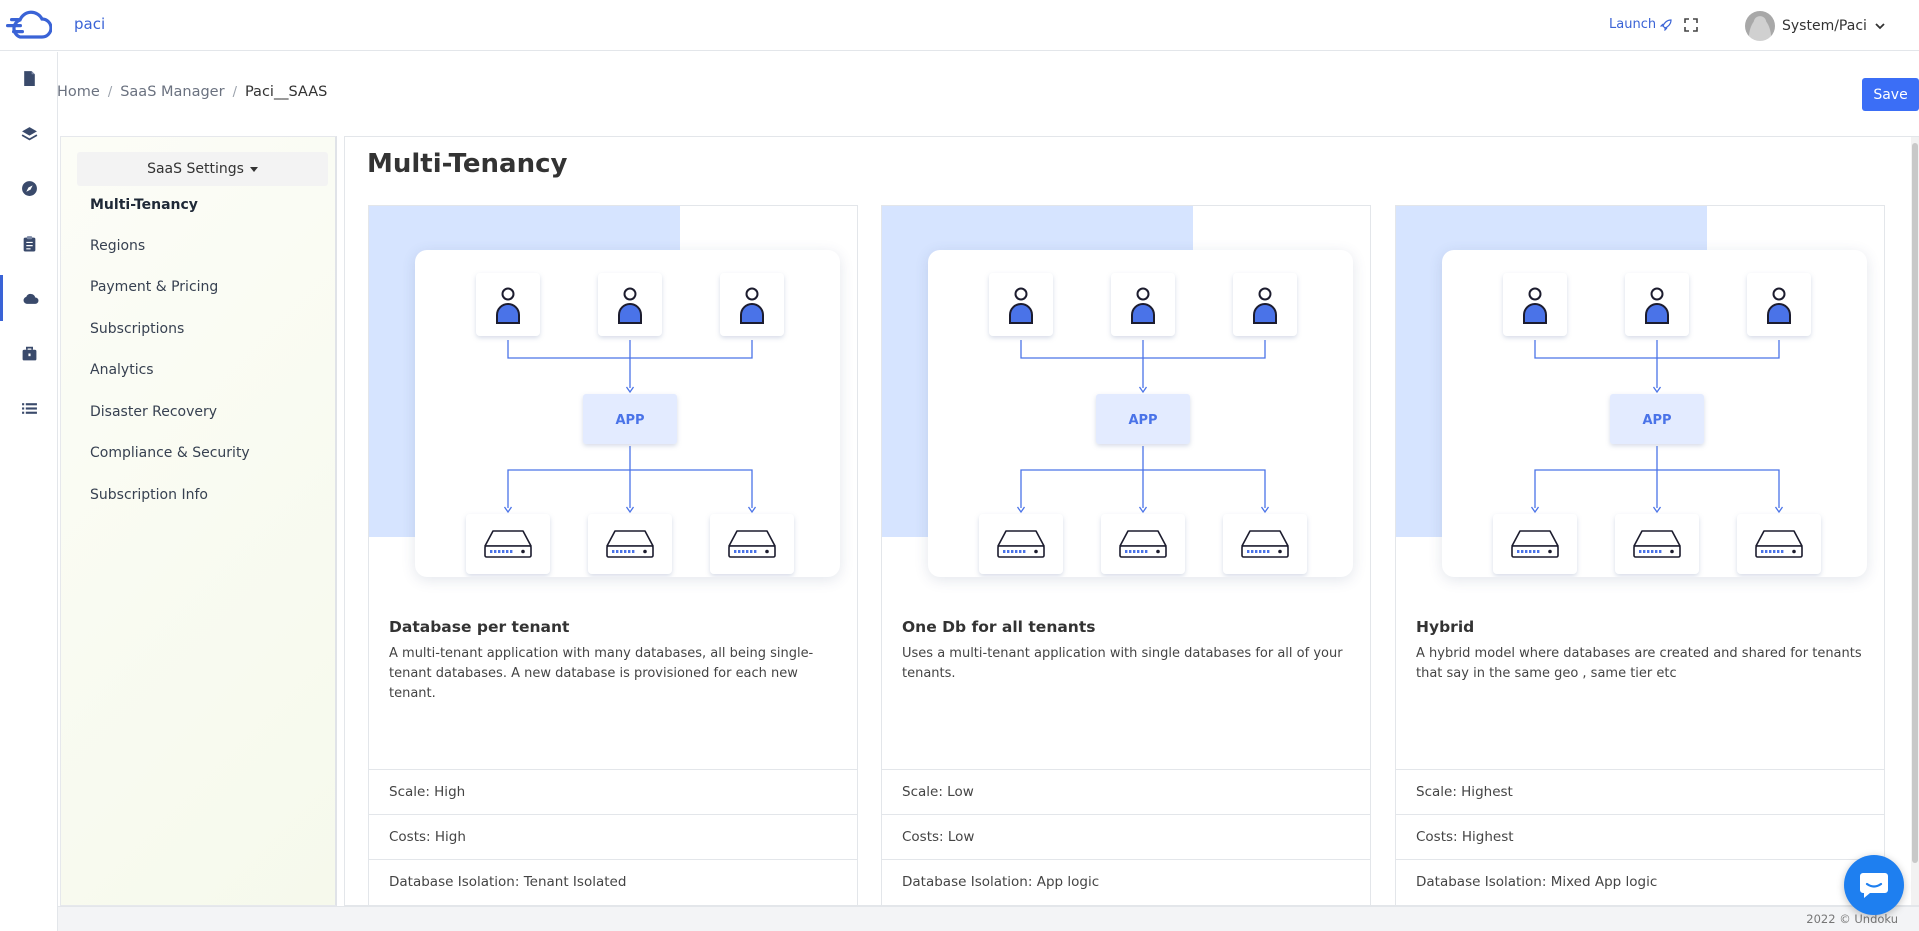 The image size is (1919, 931). Describe the element at coordinates (29, 25) in the screenshot. I see `cloud-logo-icon` at that location.